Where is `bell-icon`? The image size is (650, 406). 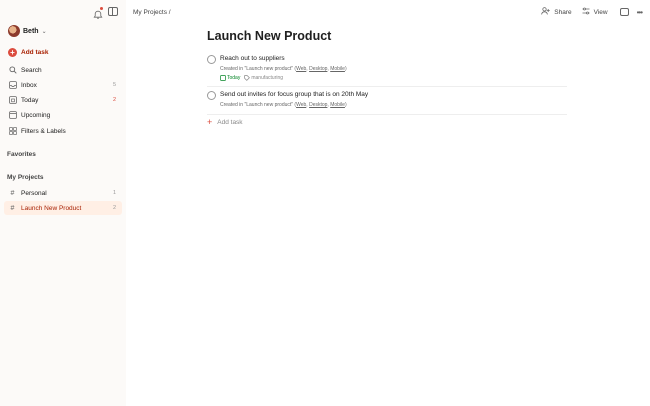
bell-icon is located at coordinates (98, 14).